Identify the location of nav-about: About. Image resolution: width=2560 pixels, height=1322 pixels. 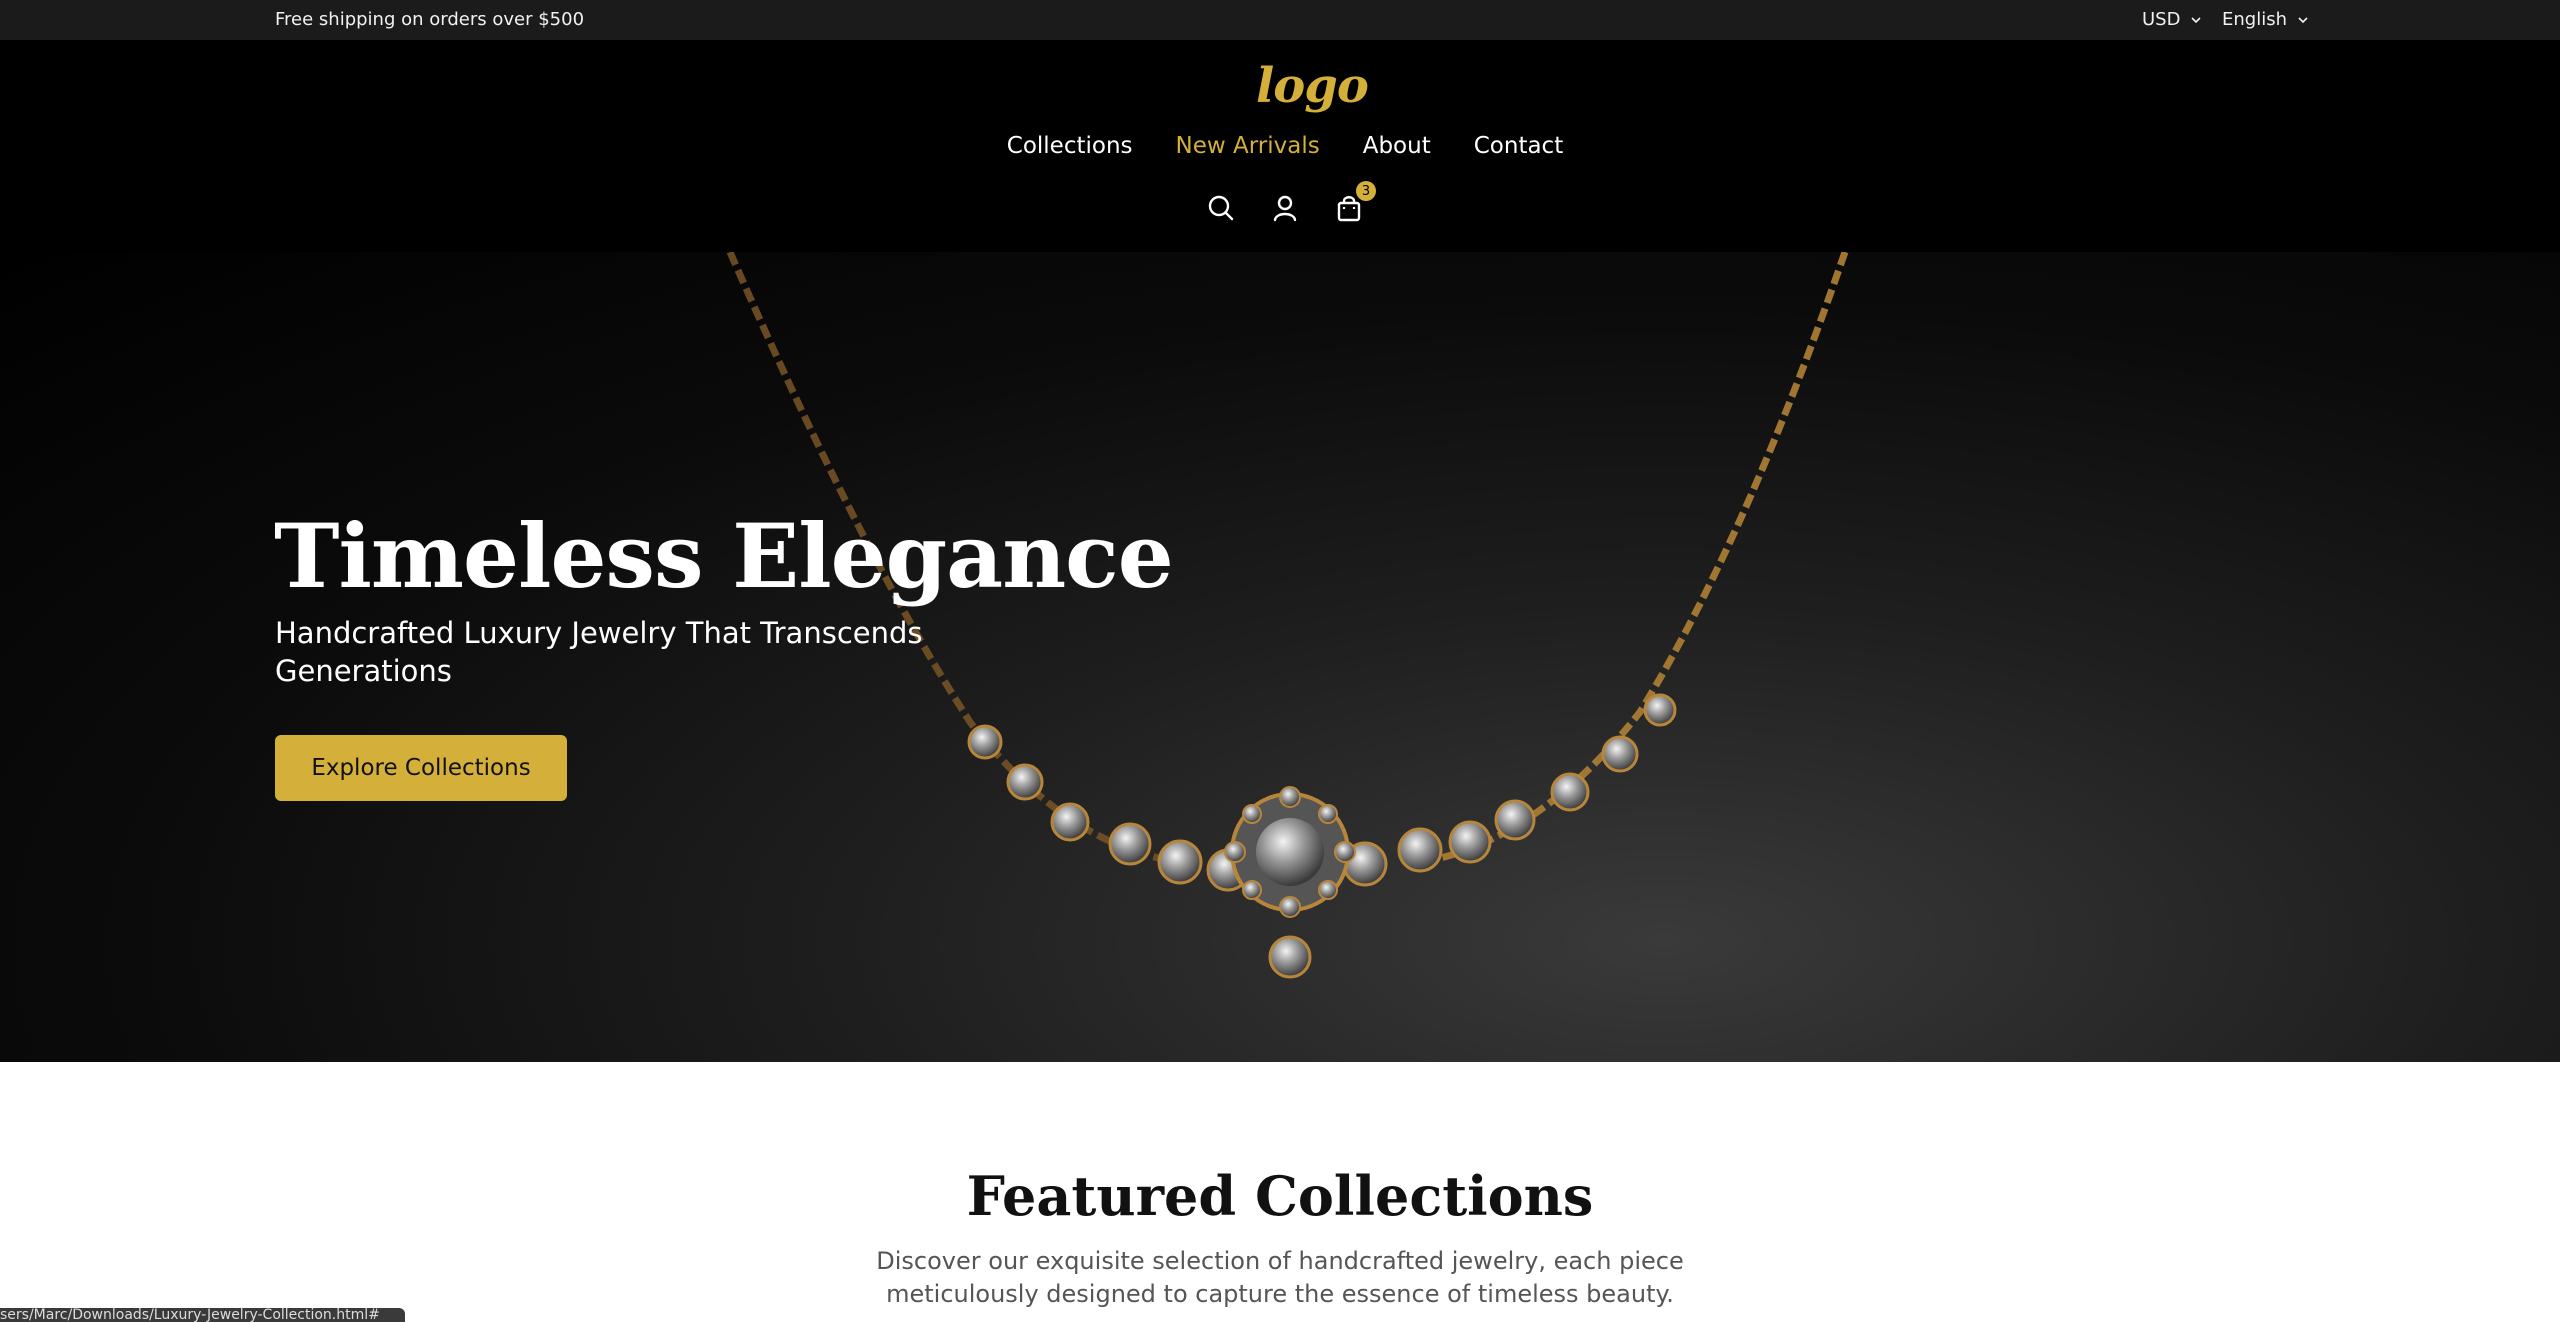
(1397, 146).